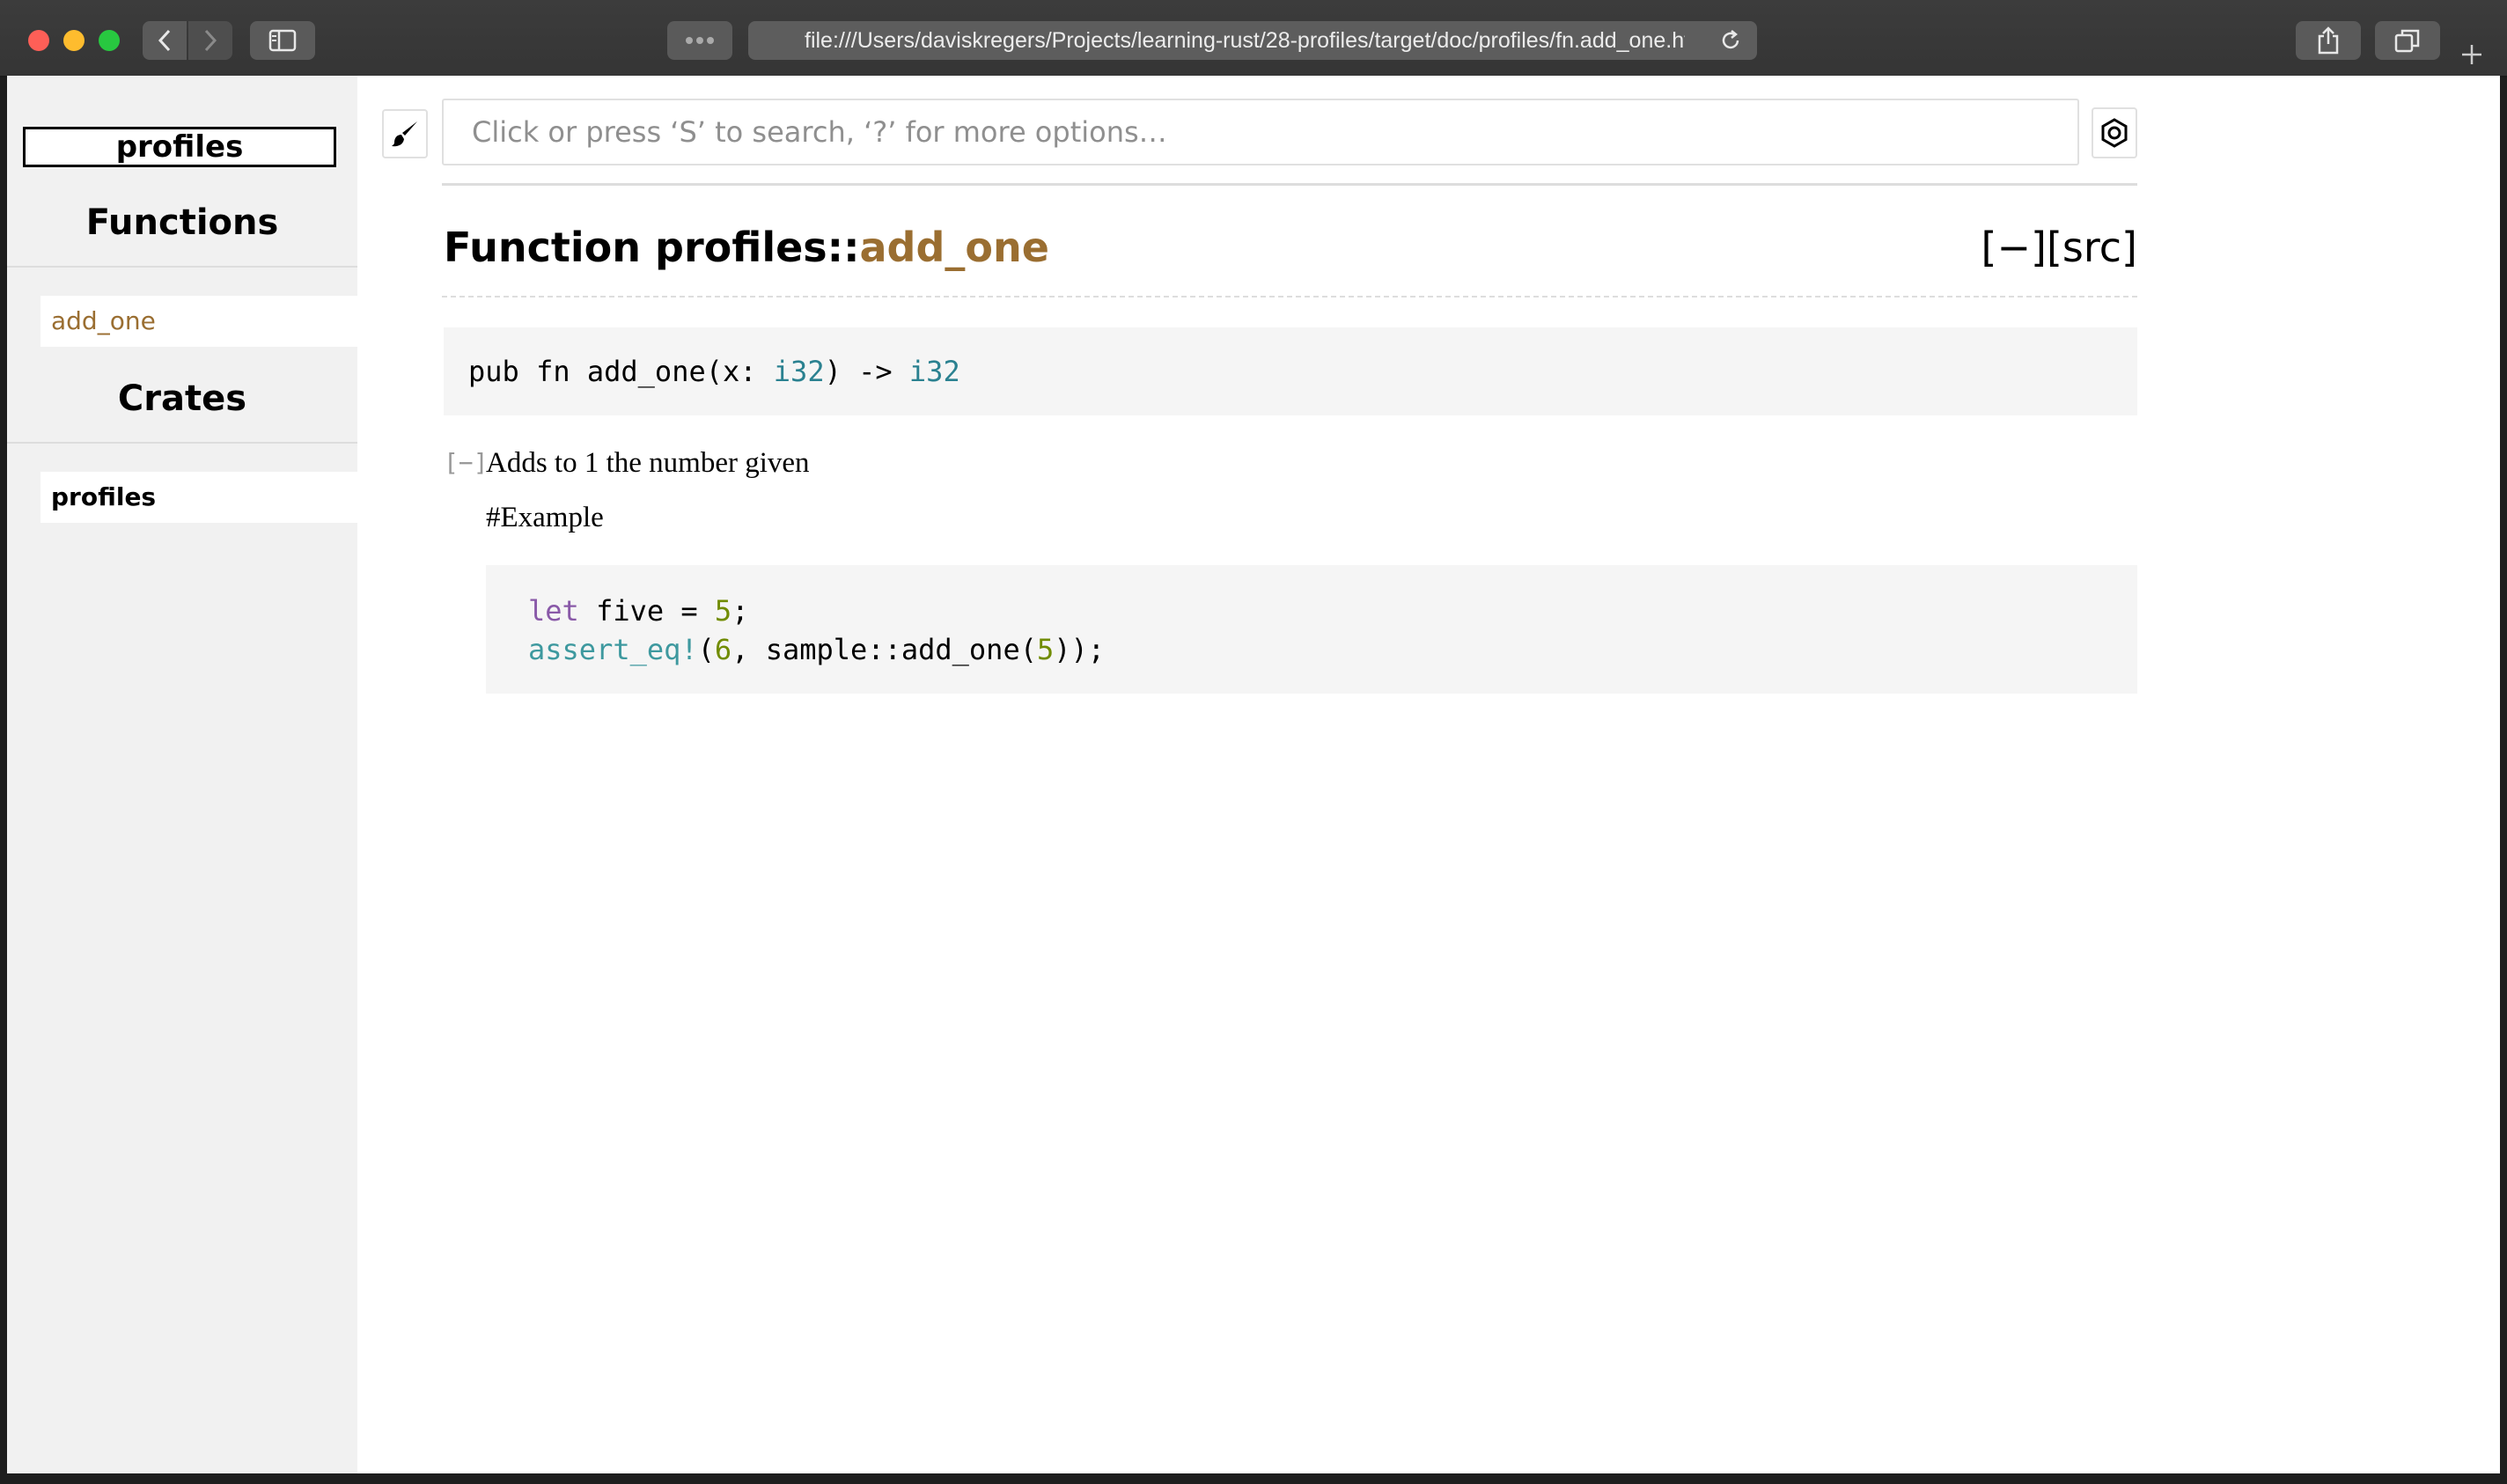 Image resolution: width=2507 pixels, height=1484 pixels. I want to click on show-tabs-button, so click(2407, 40).